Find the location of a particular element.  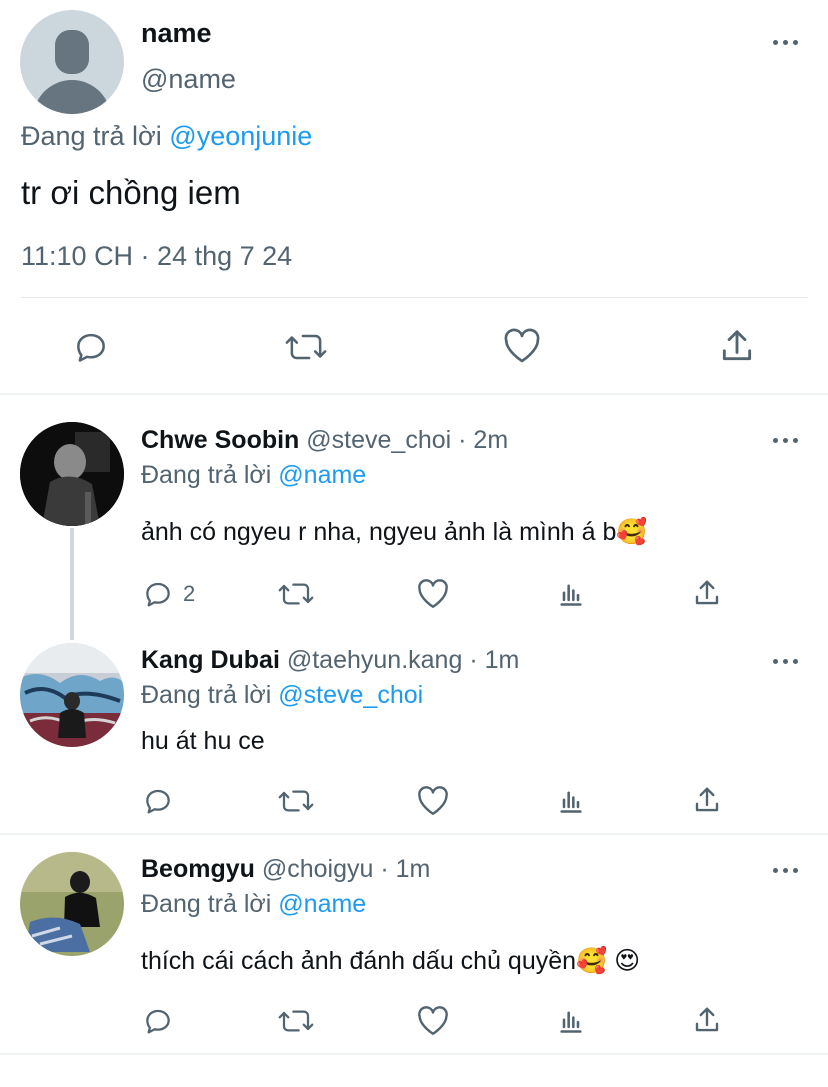

reply-count: 2 is located at coordinates (189, 593).